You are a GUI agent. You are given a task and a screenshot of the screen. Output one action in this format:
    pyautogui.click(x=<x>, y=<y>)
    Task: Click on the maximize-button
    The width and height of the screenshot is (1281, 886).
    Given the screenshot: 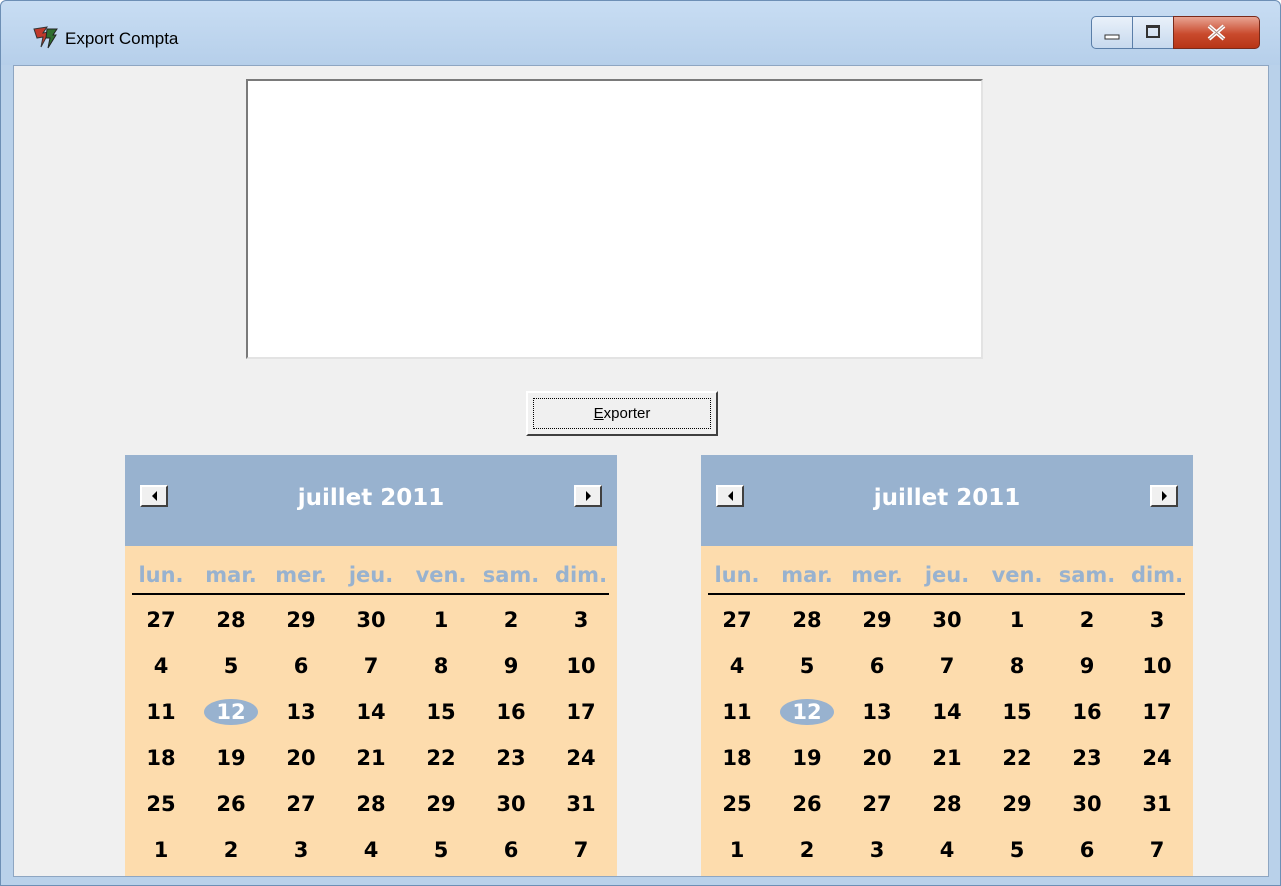 What is the action you would take?
    pyautogui.click(x=1153, y=32)
    